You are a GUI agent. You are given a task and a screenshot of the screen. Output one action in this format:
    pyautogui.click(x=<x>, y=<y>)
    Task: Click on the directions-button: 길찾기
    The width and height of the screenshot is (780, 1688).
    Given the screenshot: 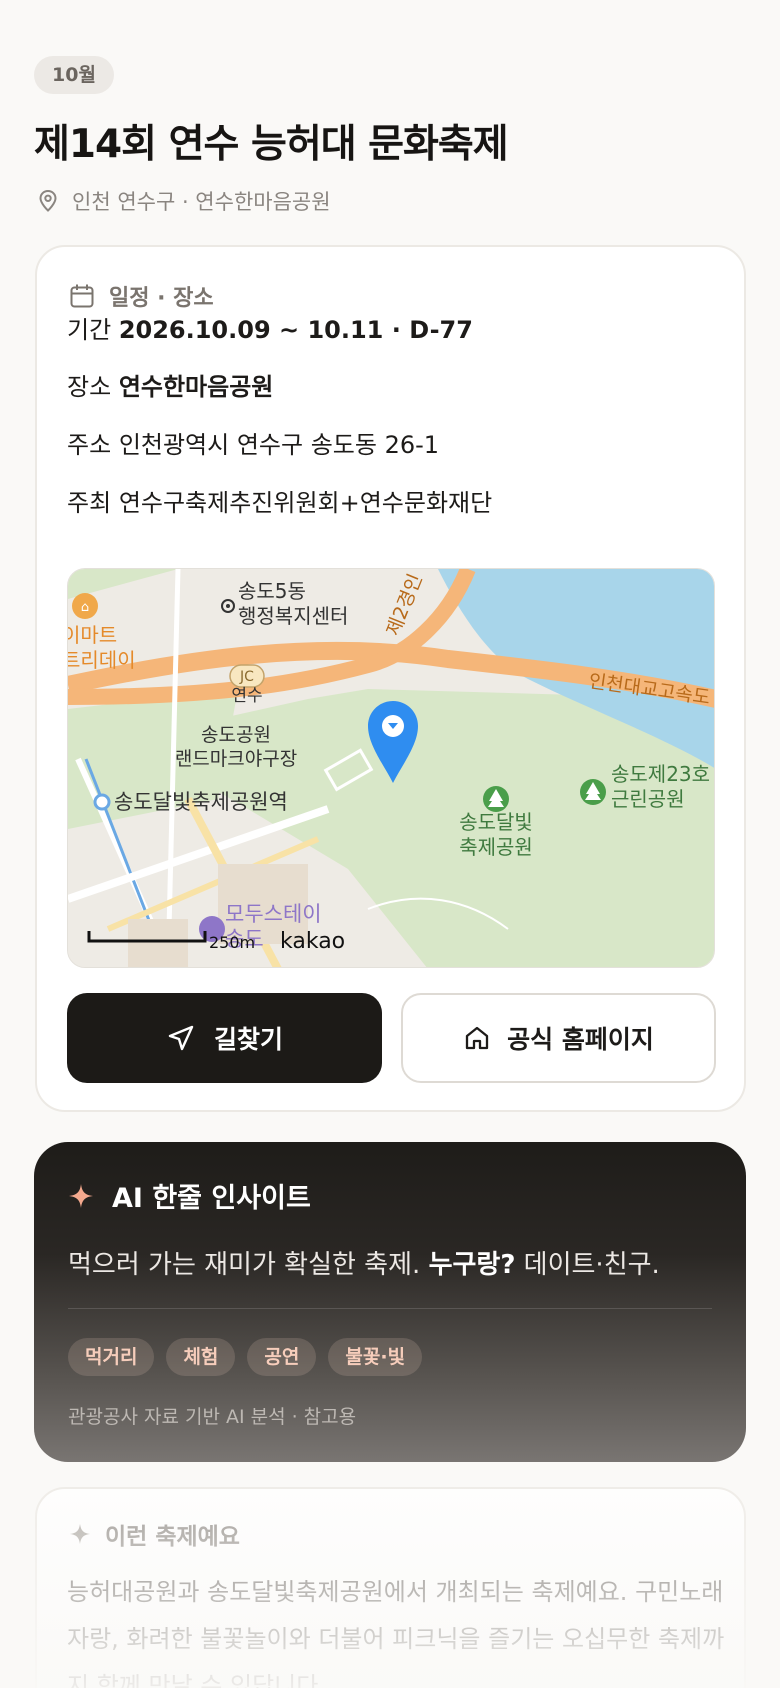 What is the action you would take?
    pyautogui.click(x=224, y=1038)
    